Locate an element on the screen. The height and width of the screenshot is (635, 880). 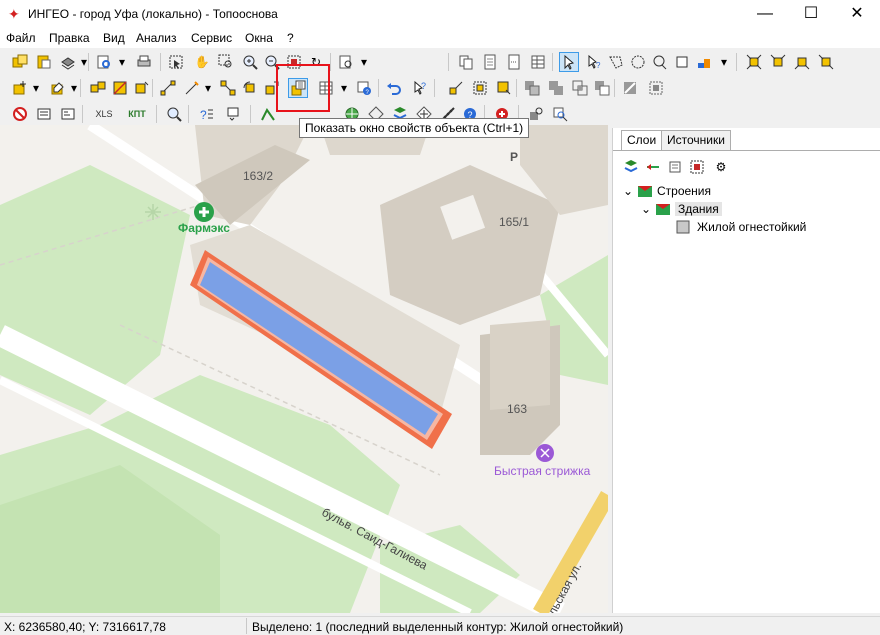
search-icon is located at coordinates (174, 114).